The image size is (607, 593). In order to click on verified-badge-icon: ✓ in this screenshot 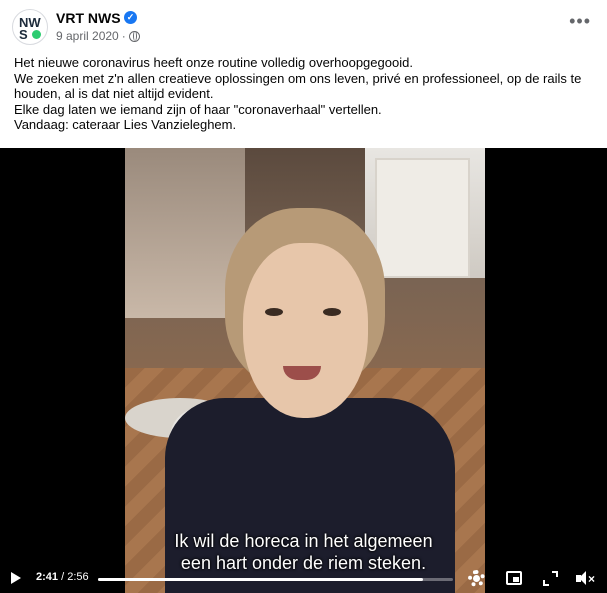, I will do `click(130, 17)`.